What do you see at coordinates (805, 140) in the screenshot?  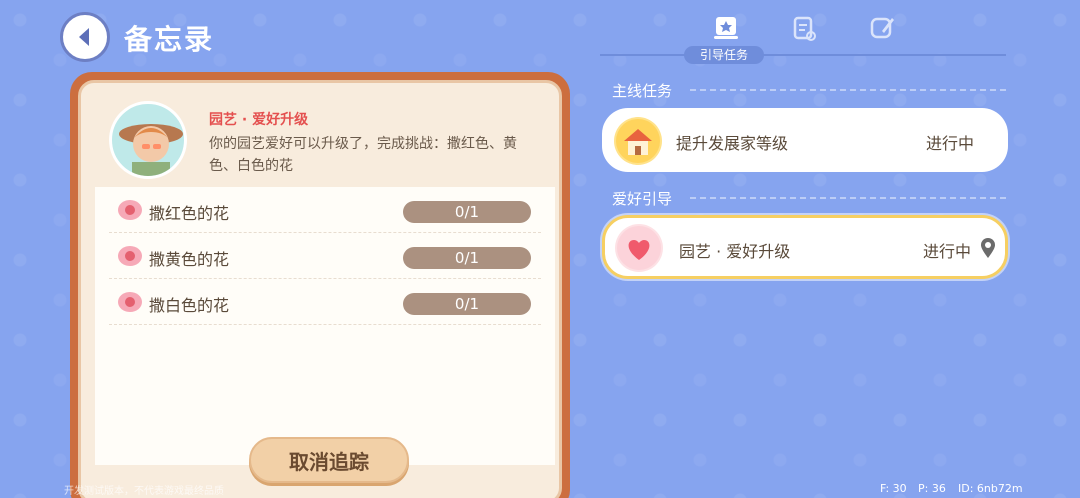 I see `main-quest-card: 提升发展家等级 进行中` at bounding box center [805, 140].